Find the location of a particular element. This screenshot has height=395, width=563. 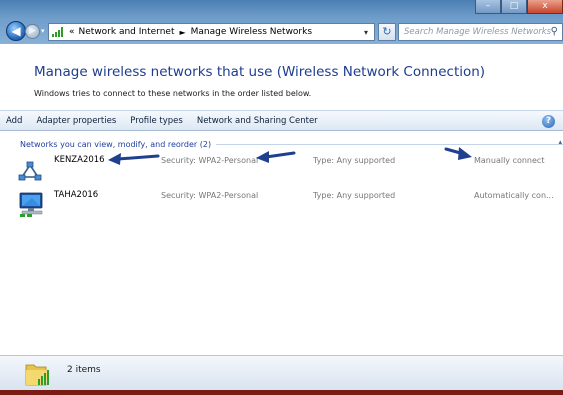

refresh-button: ↻ is located at coordinates (387, 32).